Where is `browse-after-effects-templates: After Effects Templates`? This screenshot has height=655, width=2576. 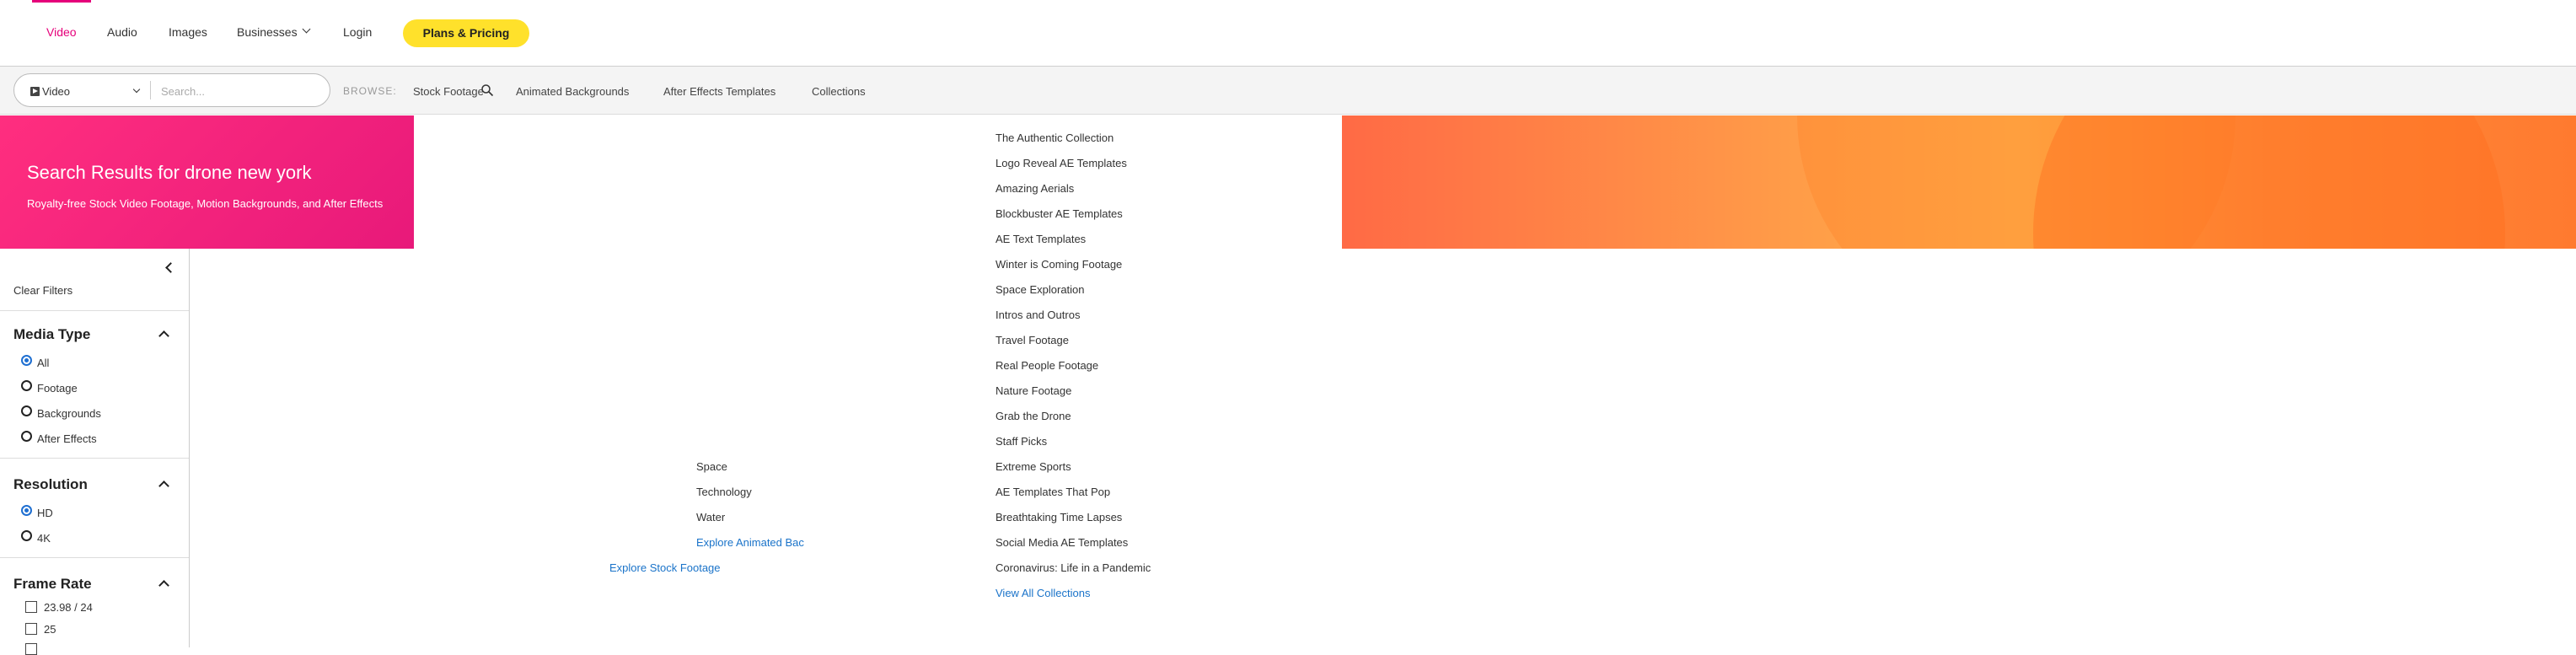 browse-after-effects-templates: After Effects Templates is located at coordinates (719, 91).